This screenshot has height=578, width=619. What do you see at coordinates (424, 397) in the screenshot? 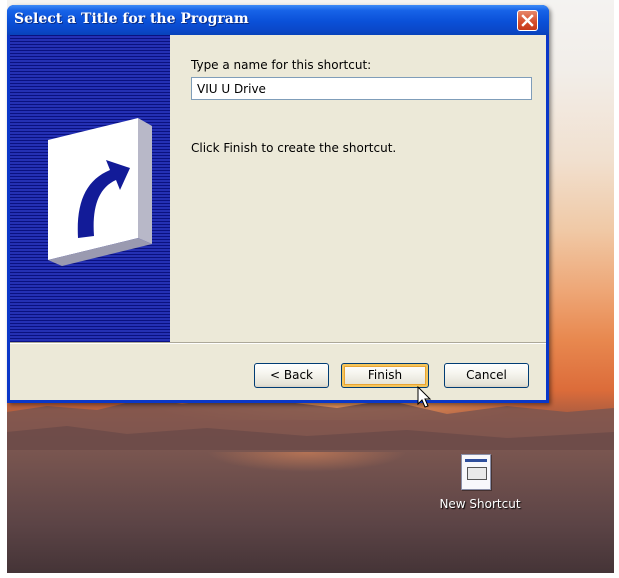
I see `mouse-cursor-icon` at bounding box center [424, 397].